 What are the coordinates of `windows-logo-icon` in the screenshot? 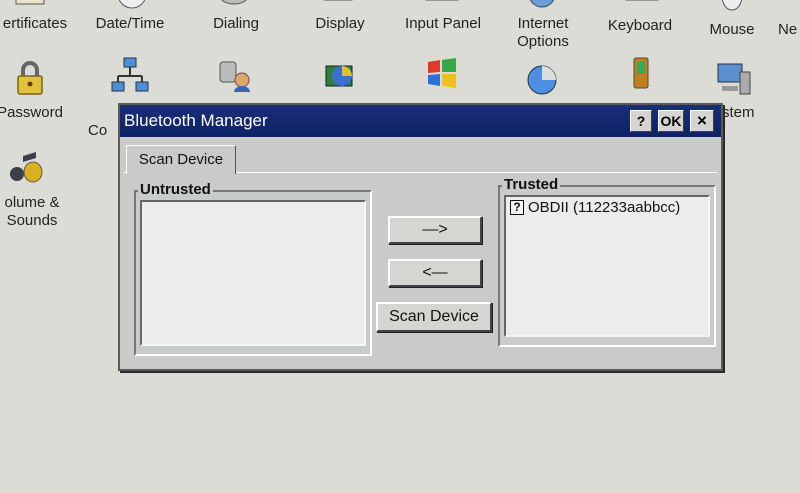 It's located at (442, 74).